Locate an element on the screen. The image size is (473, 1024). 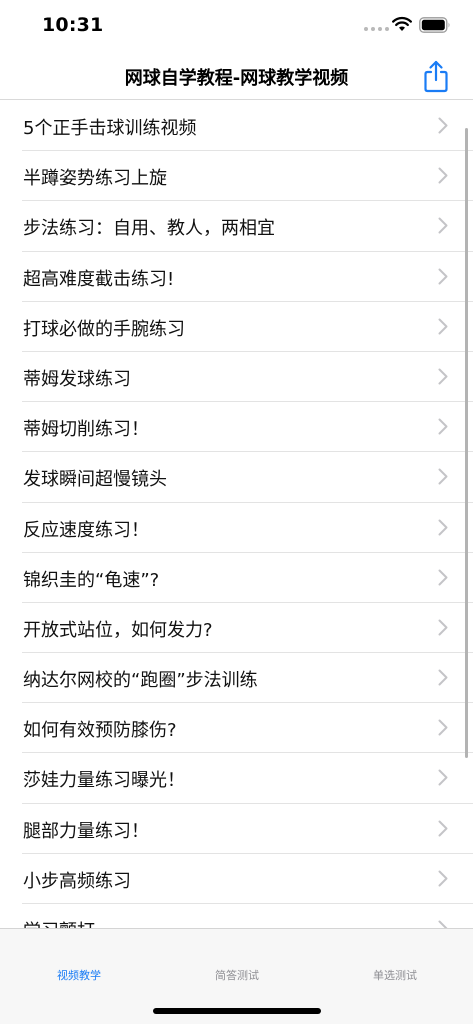
page-title: 网球自学教程-网球教学视频 is located at coordinates (236, 78).